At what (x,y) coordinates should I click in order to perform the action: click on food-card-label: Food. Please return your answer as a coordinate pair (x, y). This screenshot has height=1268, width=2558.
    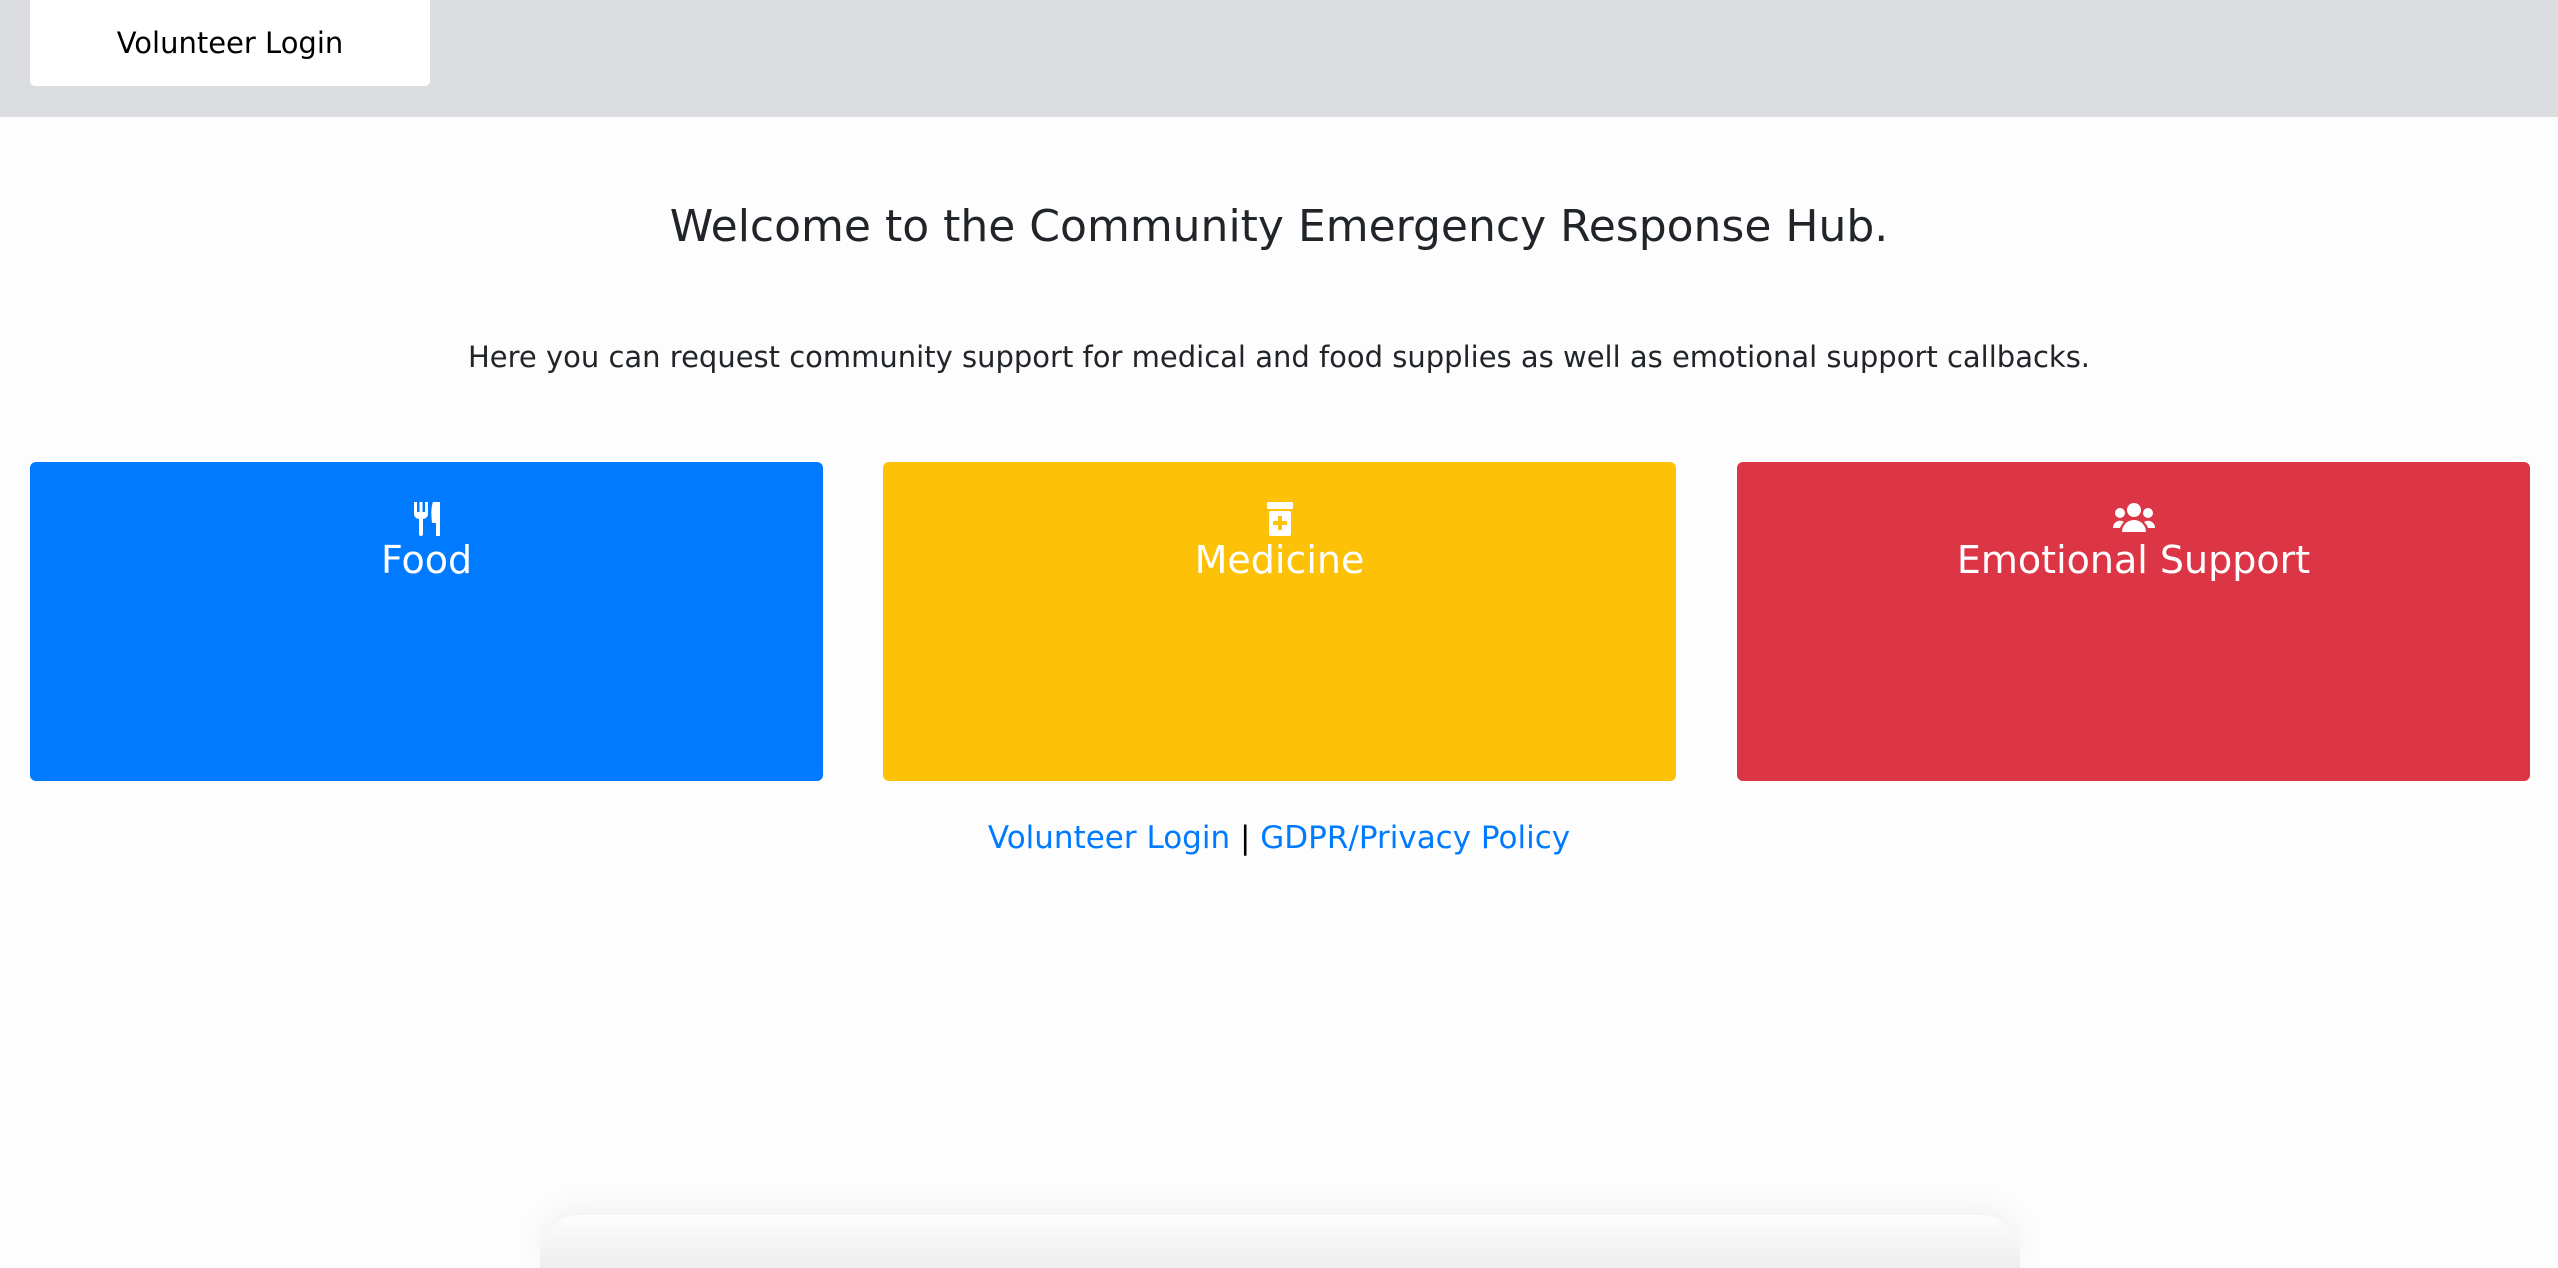
    Looking at the image, I should click on (426, 560).